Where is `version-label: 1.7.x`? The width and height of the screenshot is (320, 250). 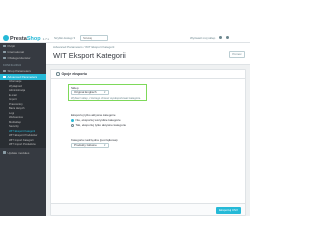
version-label: 1.7.x is located at coordinates (46, 39).